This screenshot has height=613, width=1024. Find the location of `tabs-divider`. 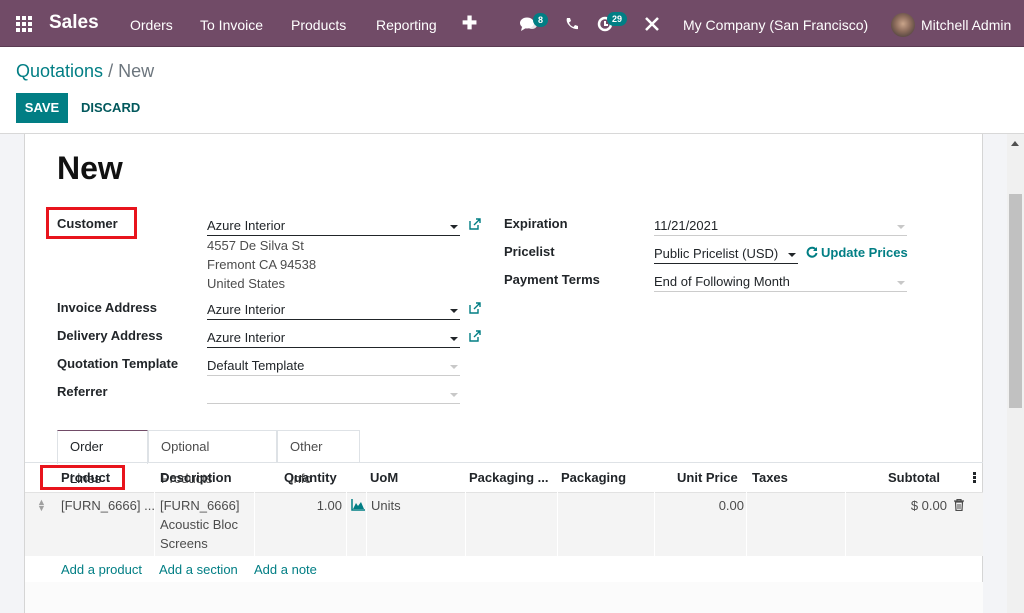

tabs-divider is located at coordinates (504, 462).